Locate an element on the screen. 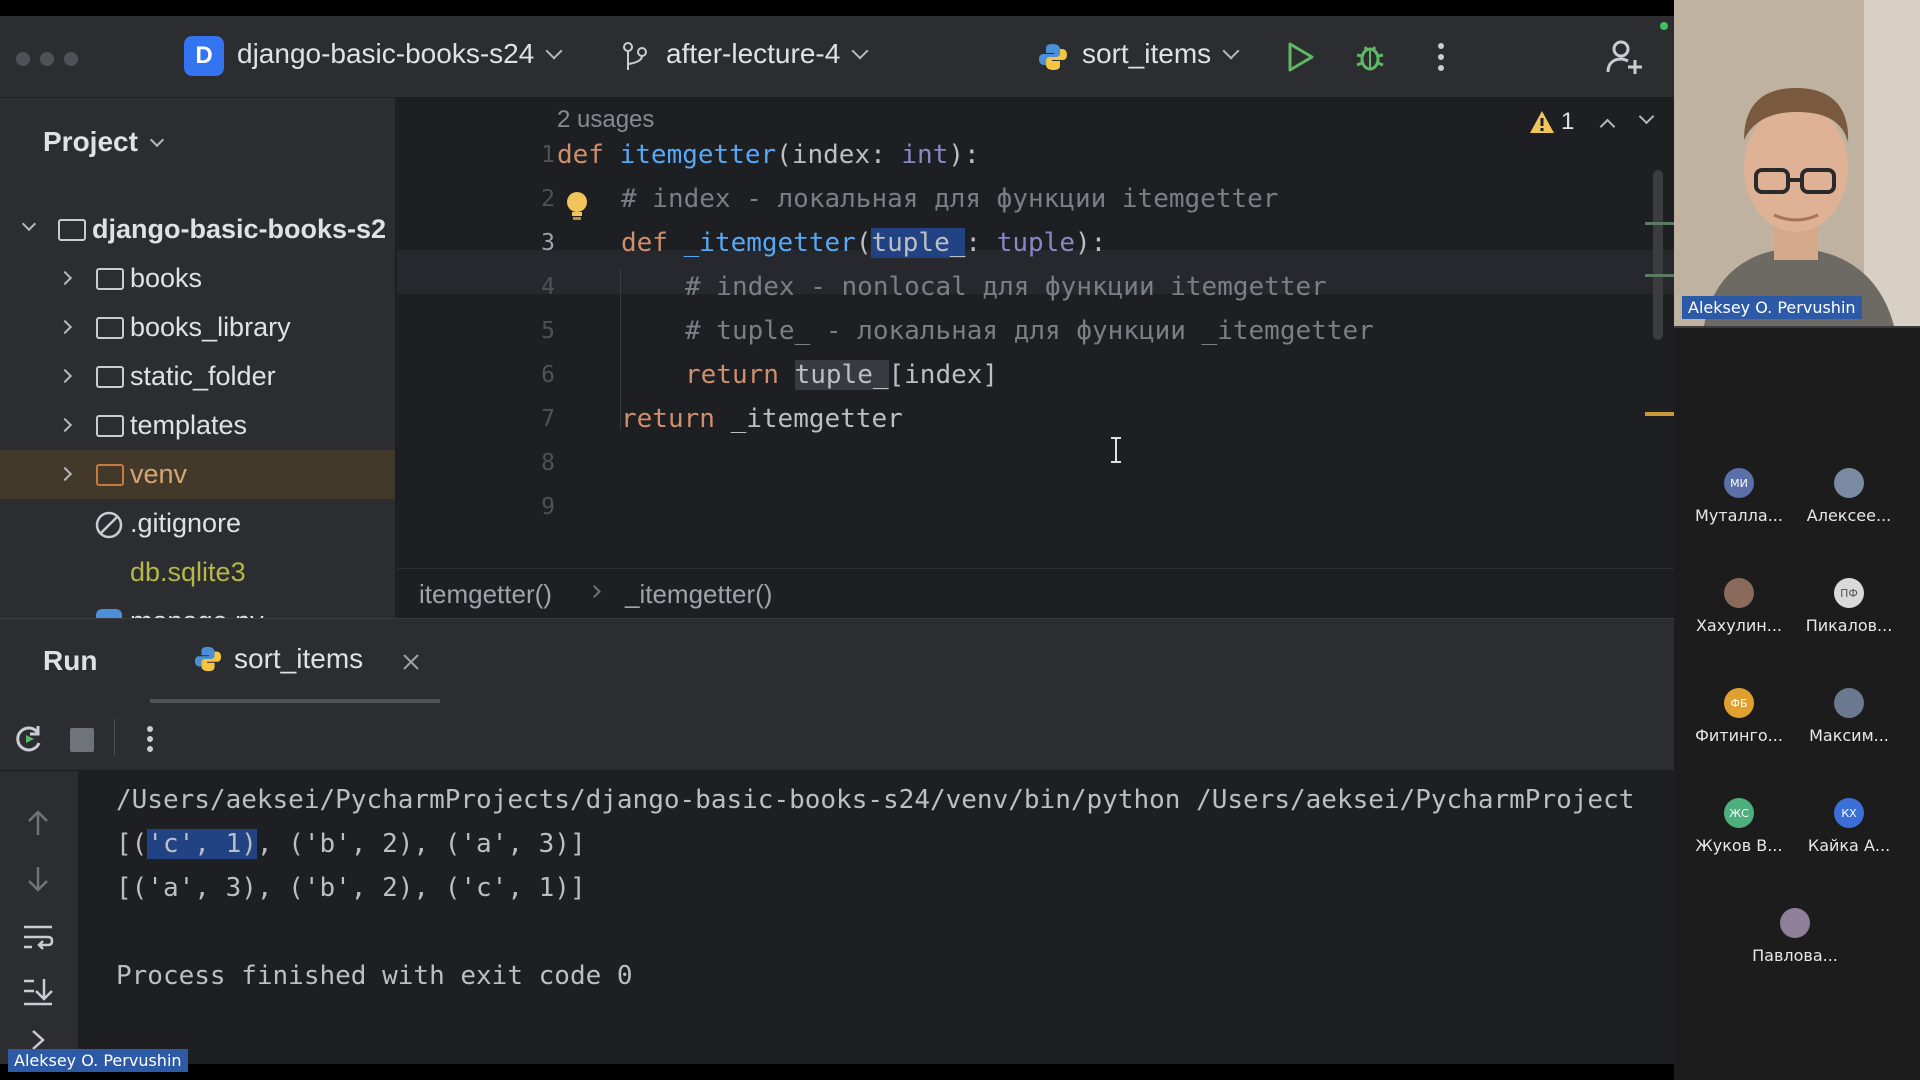 This screenshot has width=1920, height=1080. inspection-widget: 1 is located at coordinates (1592, 122).